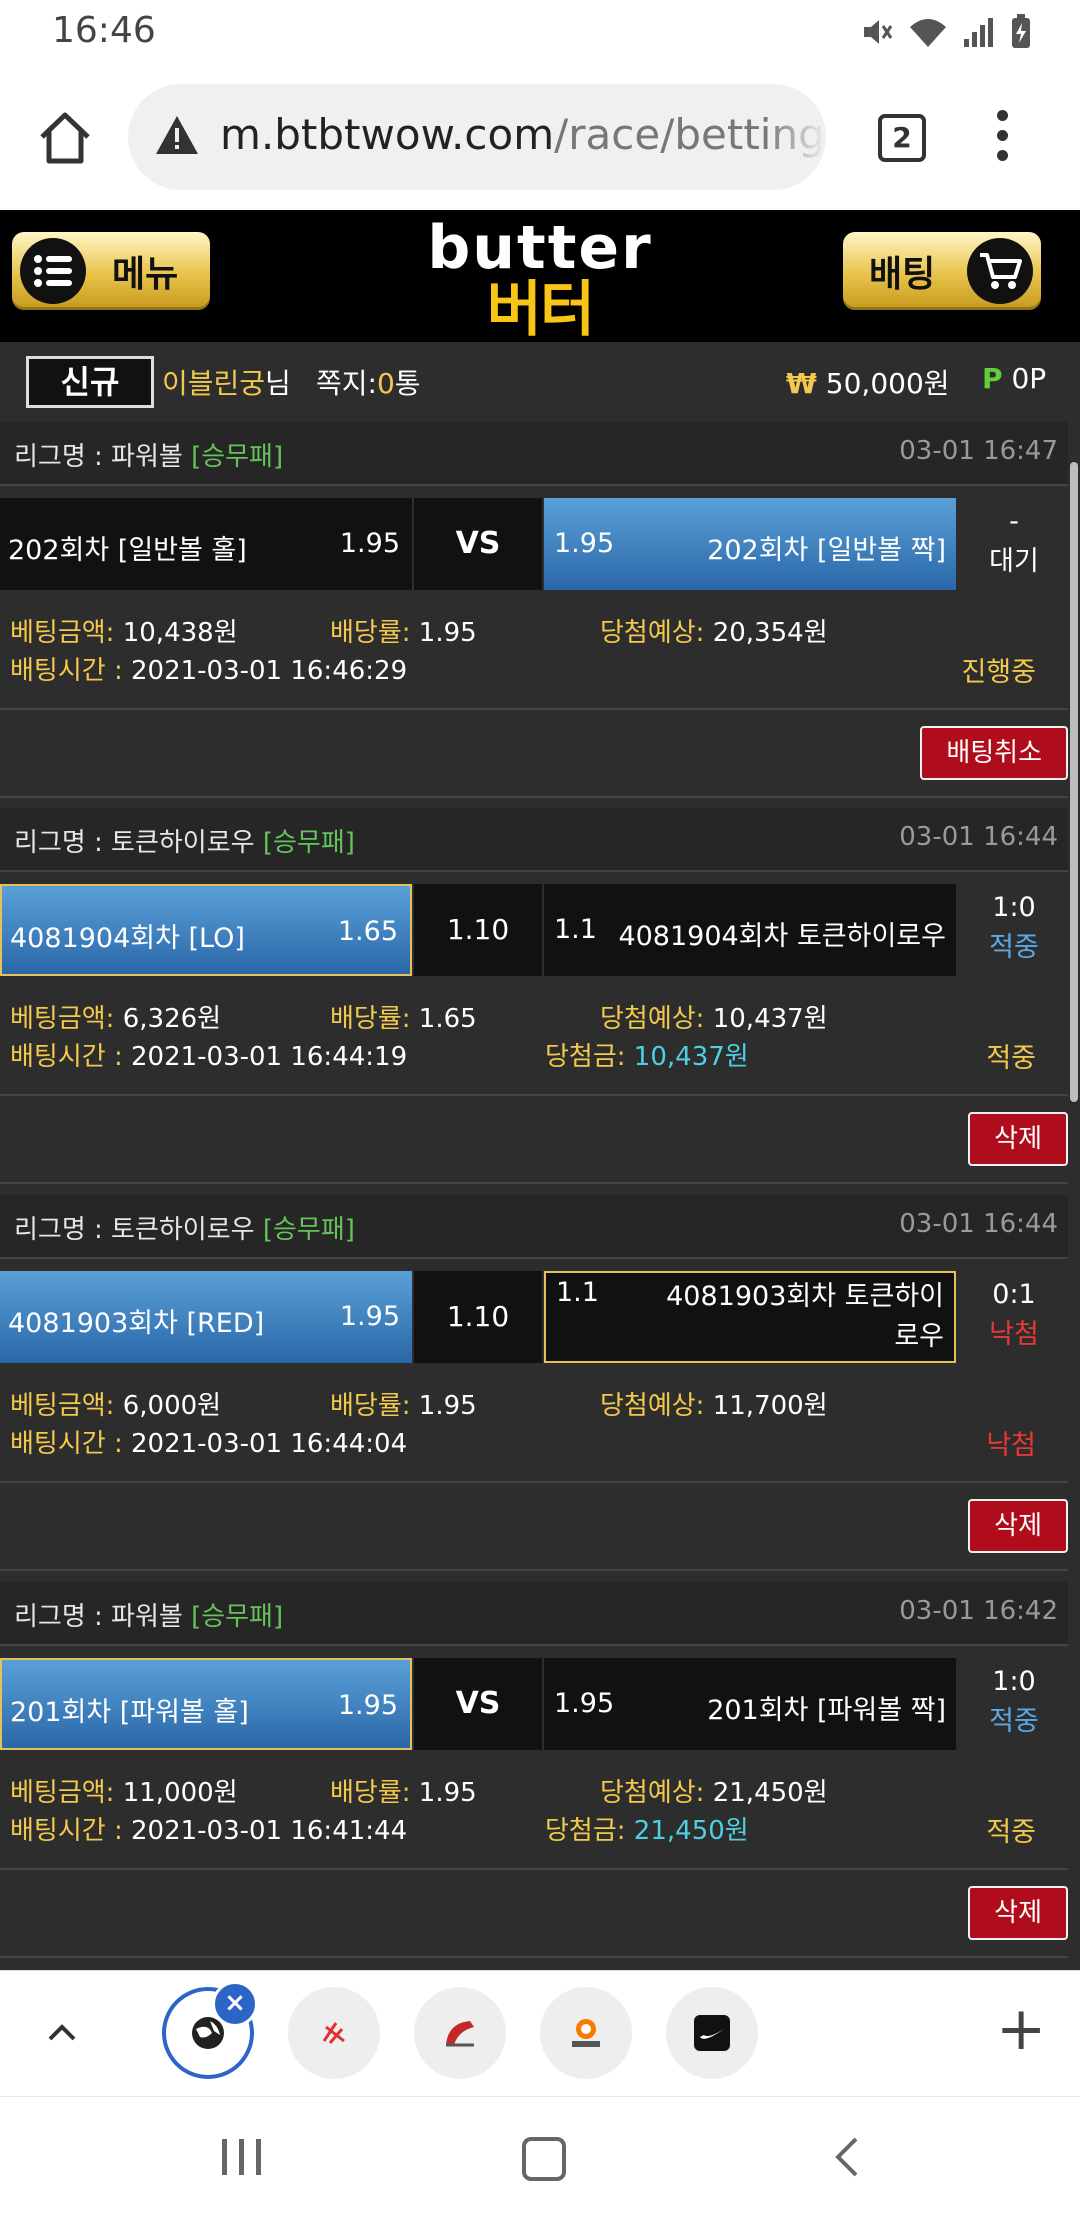  Describe the element at coordinates (770, 1793) in the screenshot. I see `expected-value: 21,450원` at that location.